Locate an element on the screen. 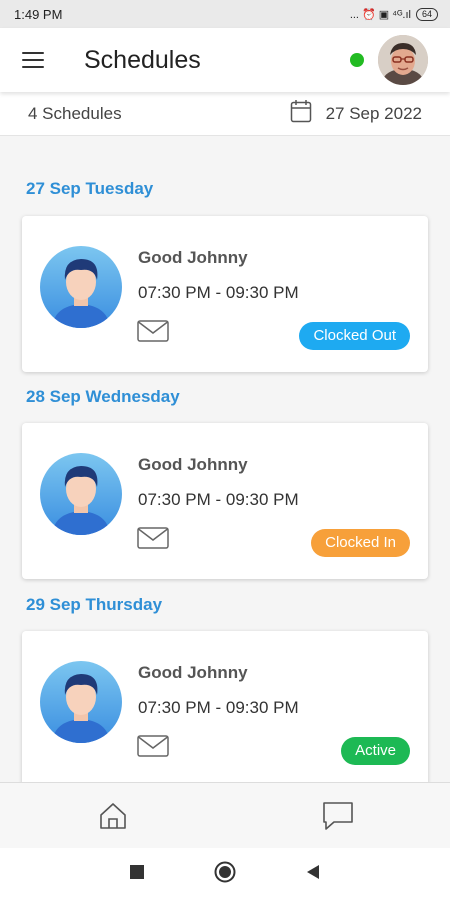  day-heading: 27 Sep Tuesday is located at coordinates (90, 188).